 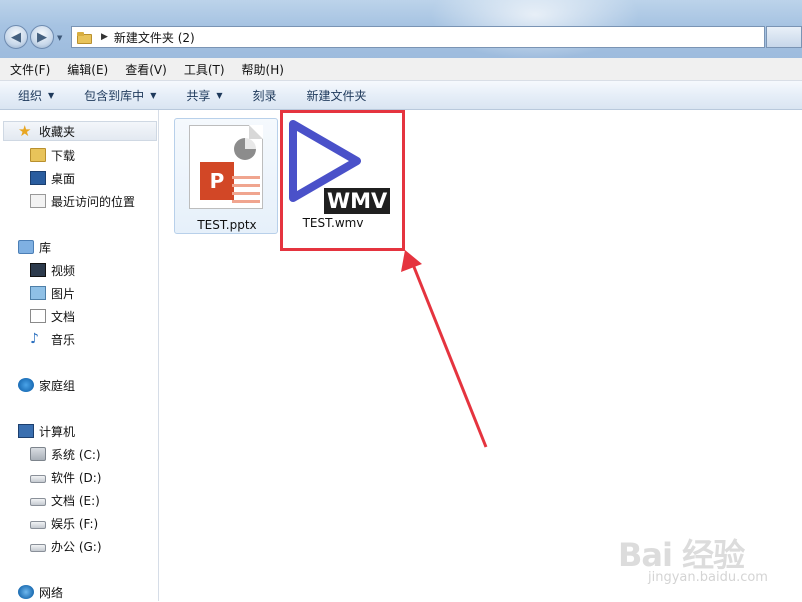 I want to click on nav-libraries: 库, so click(x=25, y=247).